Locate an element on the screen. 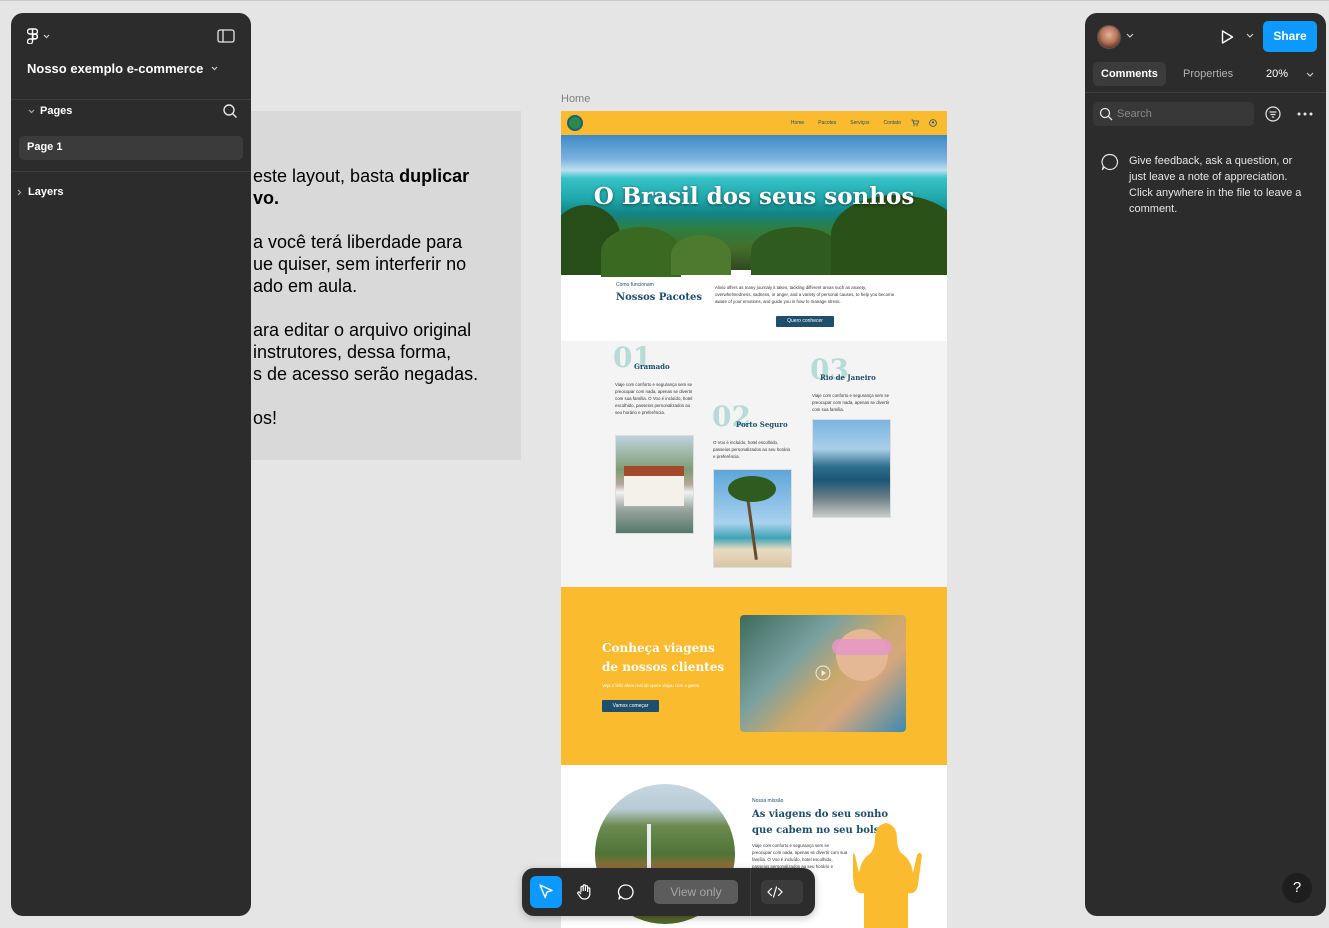  clients-title-line: de nossos clientes is located at coordinates (663, 667).